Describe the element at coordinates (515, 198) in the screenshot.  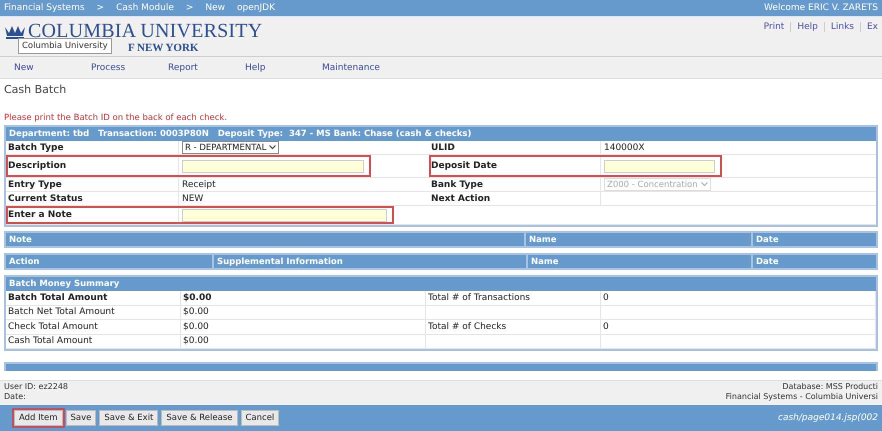
I see `field-label: Next Action` at that location.